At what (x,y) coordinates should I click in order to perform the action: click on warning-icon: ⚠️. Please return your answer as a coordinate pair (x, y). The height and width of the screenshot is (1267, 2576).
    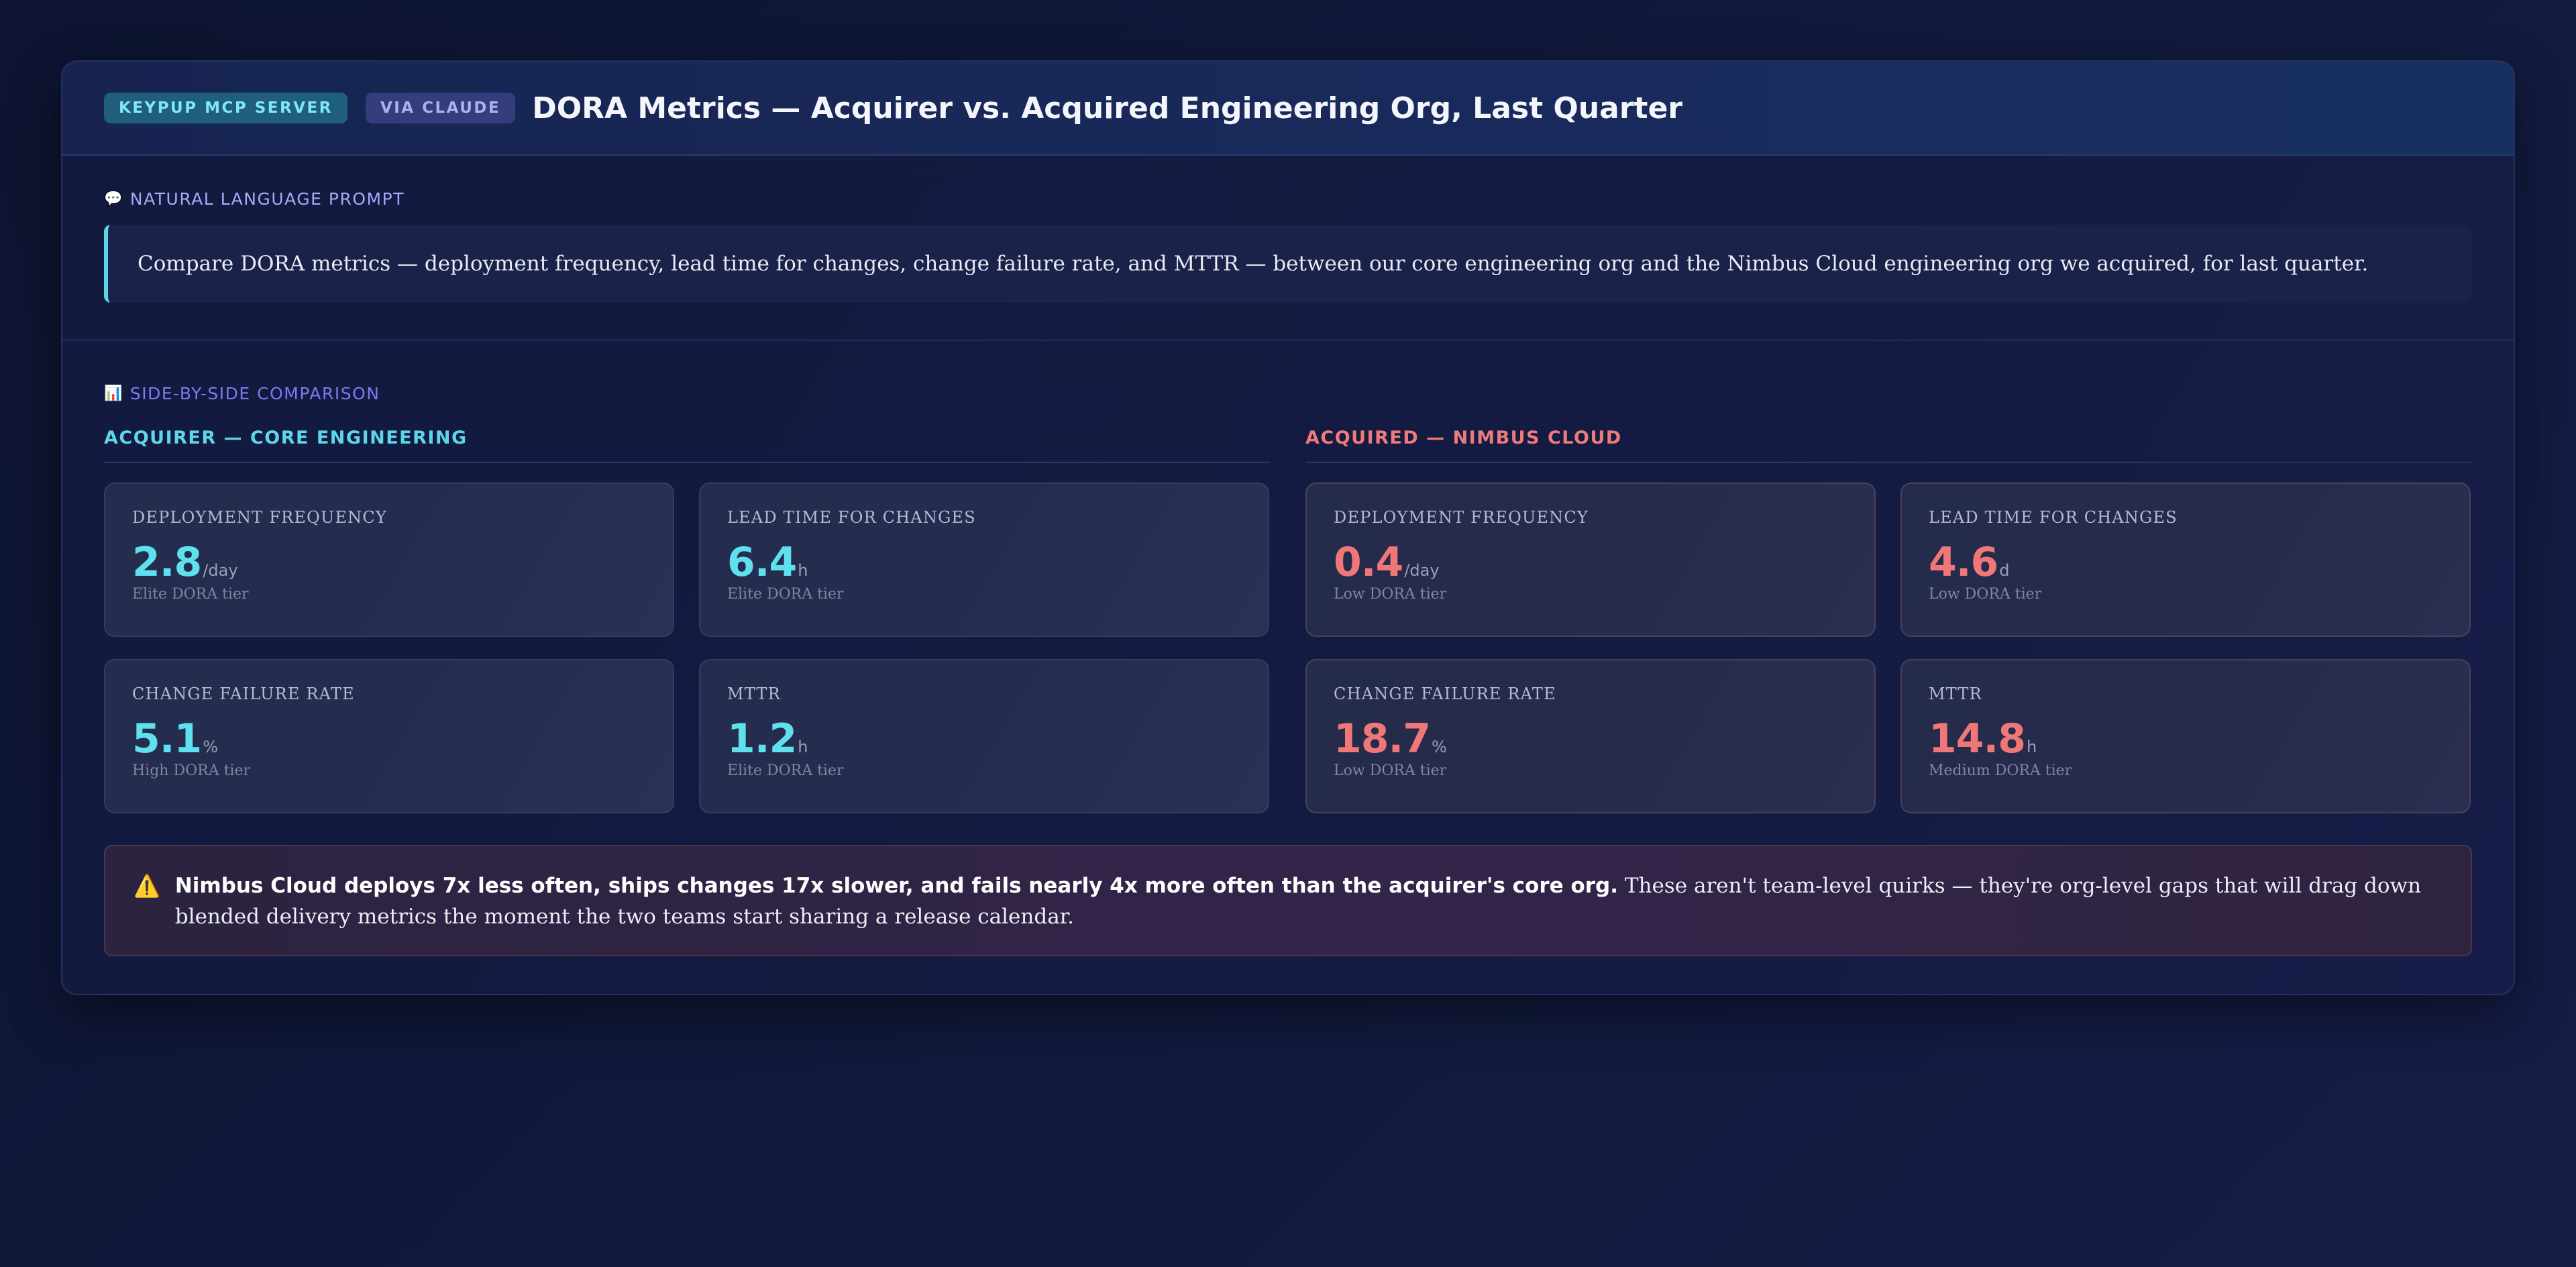
    Looking at the image, I should click on (146, 886).